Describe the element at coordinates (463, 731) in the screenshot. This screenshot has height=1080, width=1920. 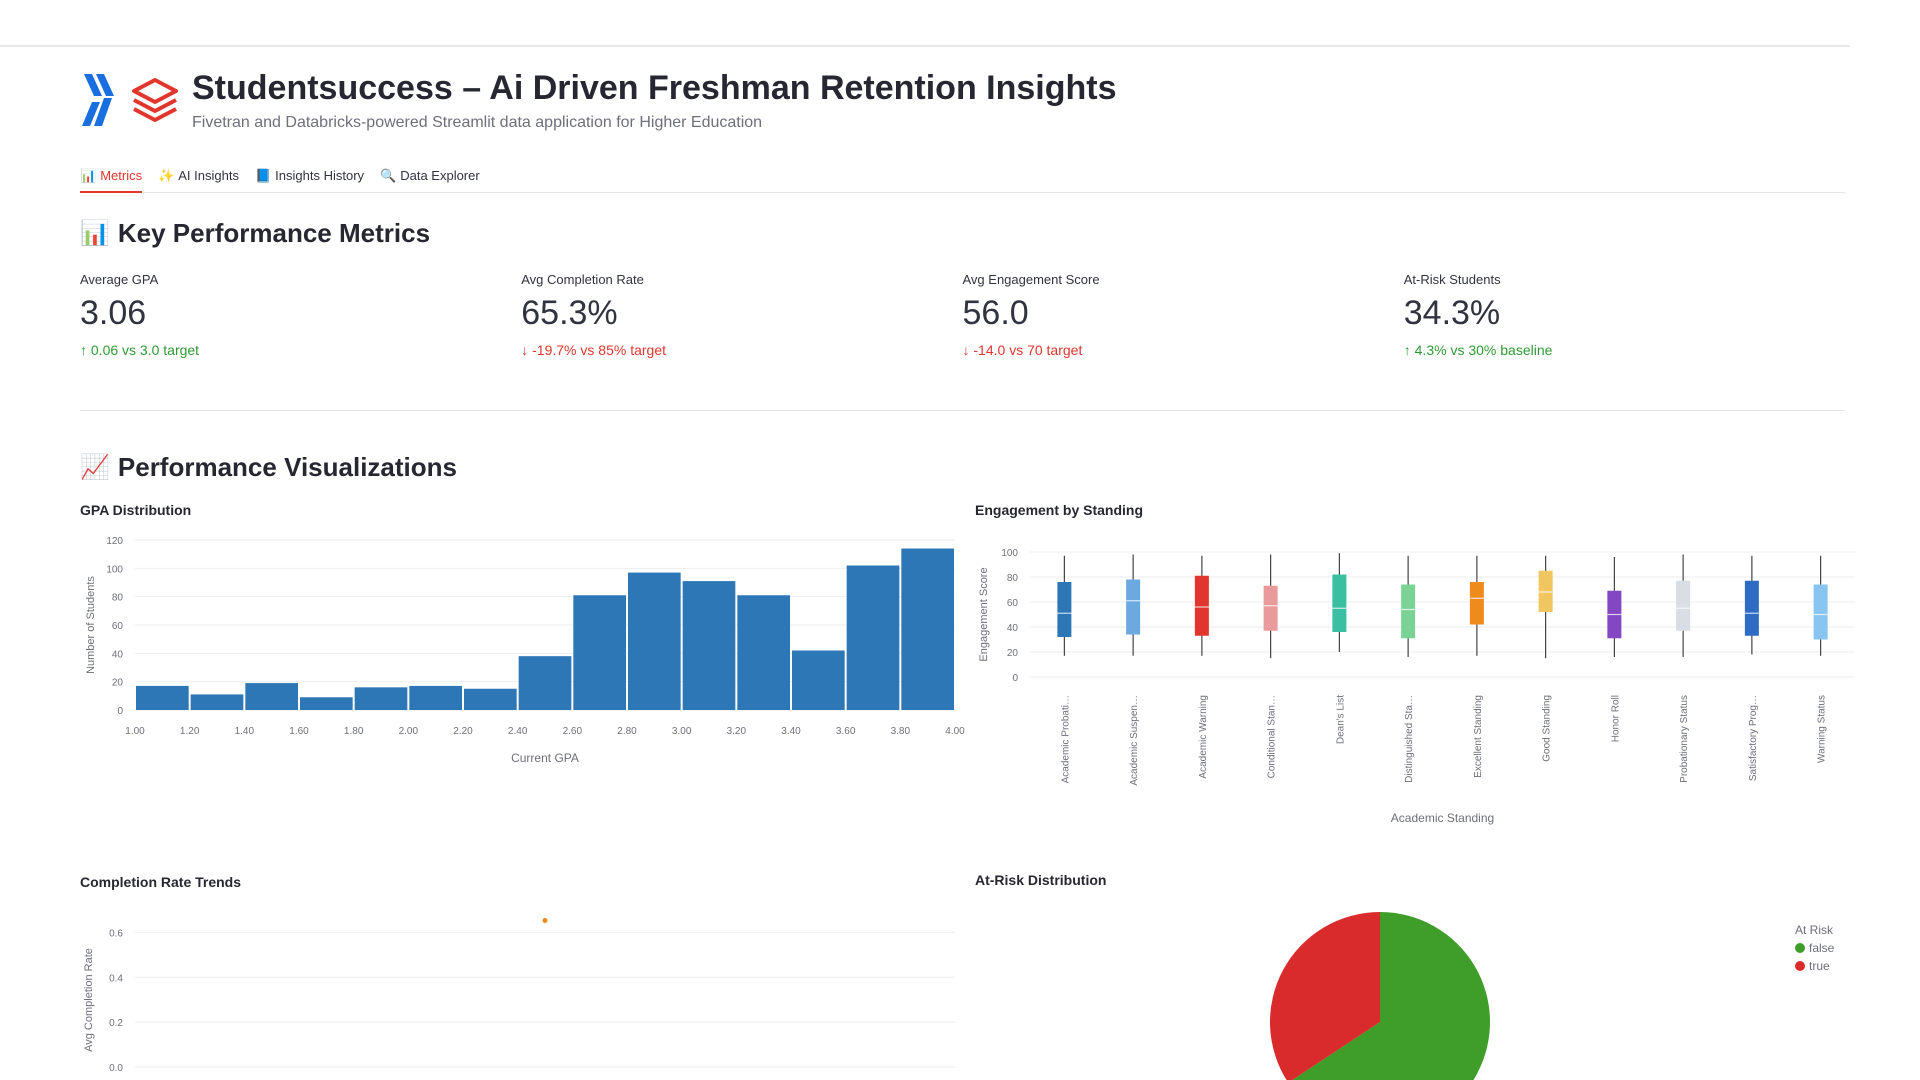
I see `x-tick-label: 2.20` at that location.